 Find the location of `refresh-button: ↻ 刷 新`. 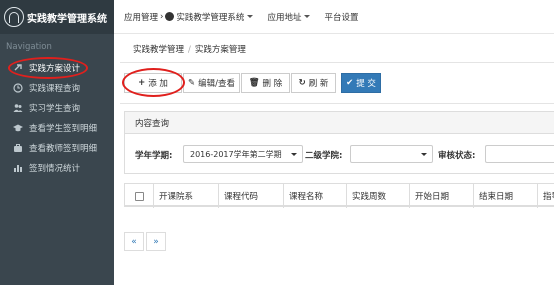

refresh-button: ↻ 刷 新 is located at coordinates (313, 83).